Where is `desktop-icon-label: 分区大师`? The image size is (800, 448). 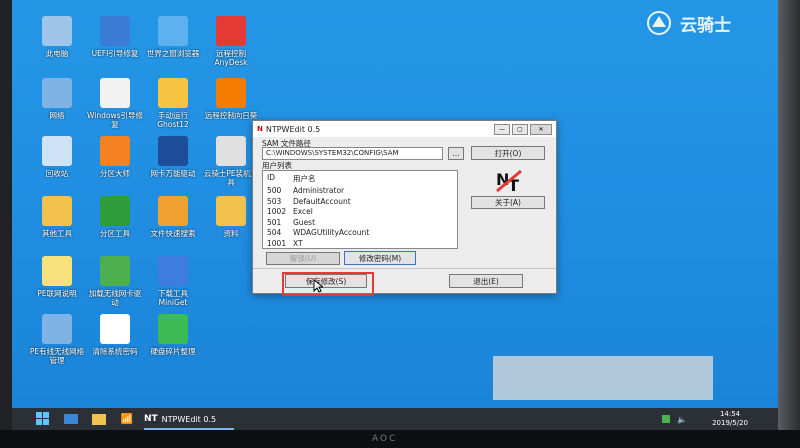
desktop-icon-label: 分区大师 is located at coordinates (115, 173).